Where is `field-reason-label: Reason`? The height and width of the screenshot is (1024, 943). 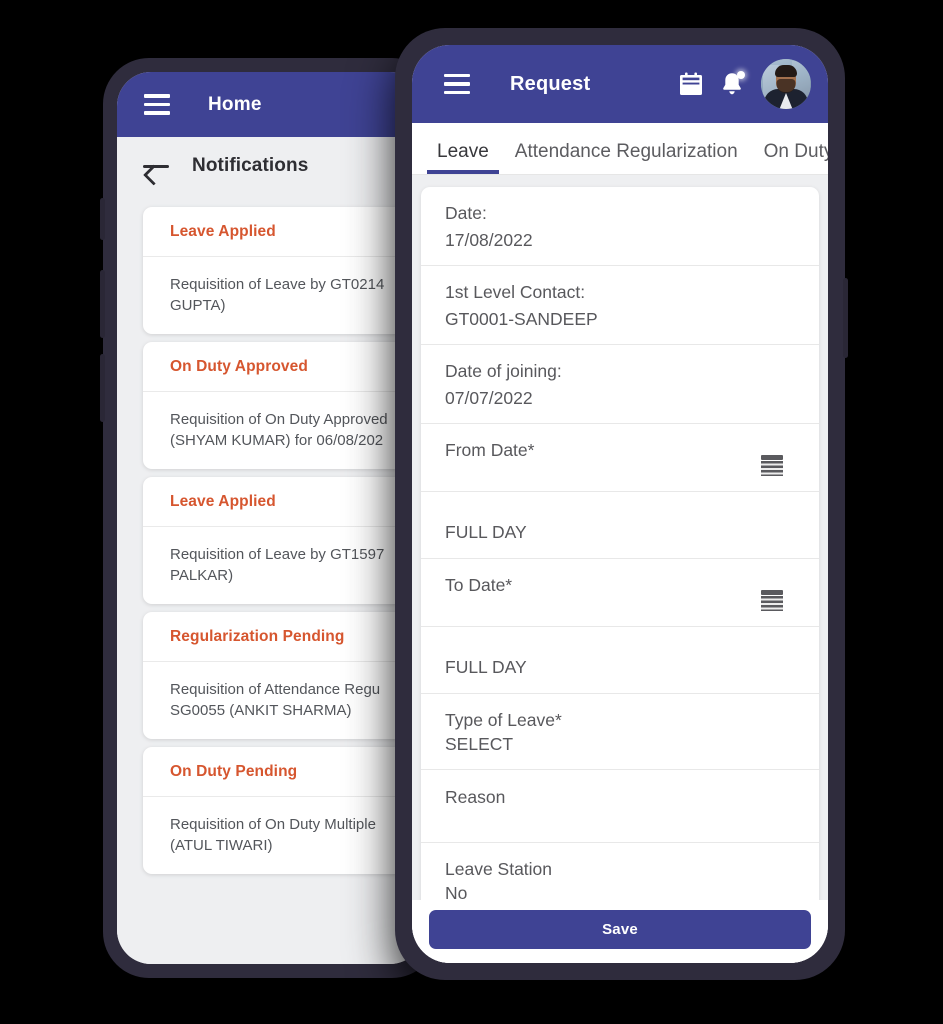
field-reason-label: Reason is located at coordinates (475, 797).